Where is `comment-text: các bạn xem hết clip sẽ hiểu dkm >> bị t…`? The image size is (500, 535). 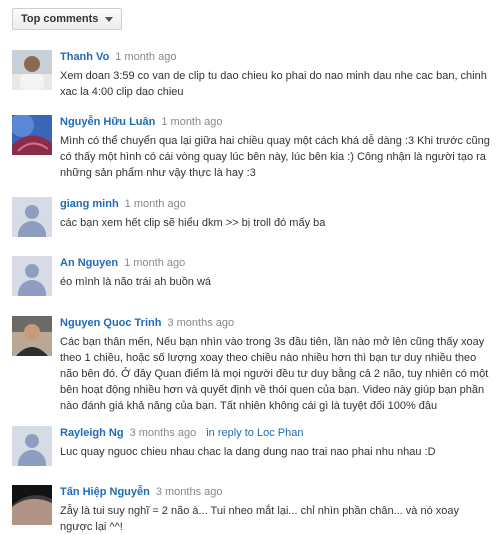 comment-text: các bạn xem hết clip sẽ hiểu dkm >> bị t… is located at coordinates (193, 223).